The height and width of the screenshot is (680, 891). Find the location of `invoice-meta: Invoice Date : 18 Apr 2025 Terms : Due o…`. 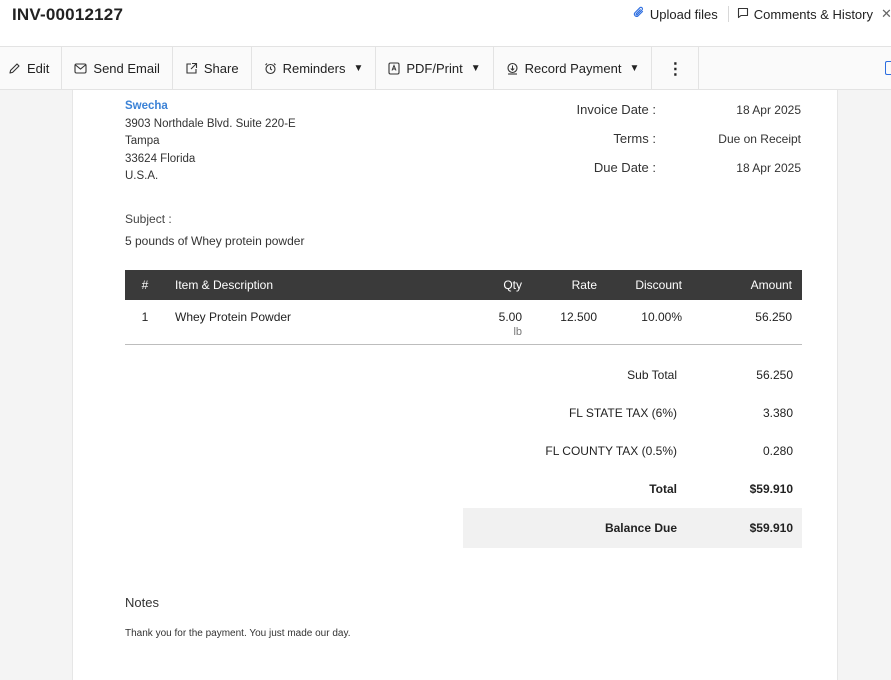

invoice-meta: Invoice Date : 18 Apr 2025 Terms : Due o… is located at coordinates (653, 145).